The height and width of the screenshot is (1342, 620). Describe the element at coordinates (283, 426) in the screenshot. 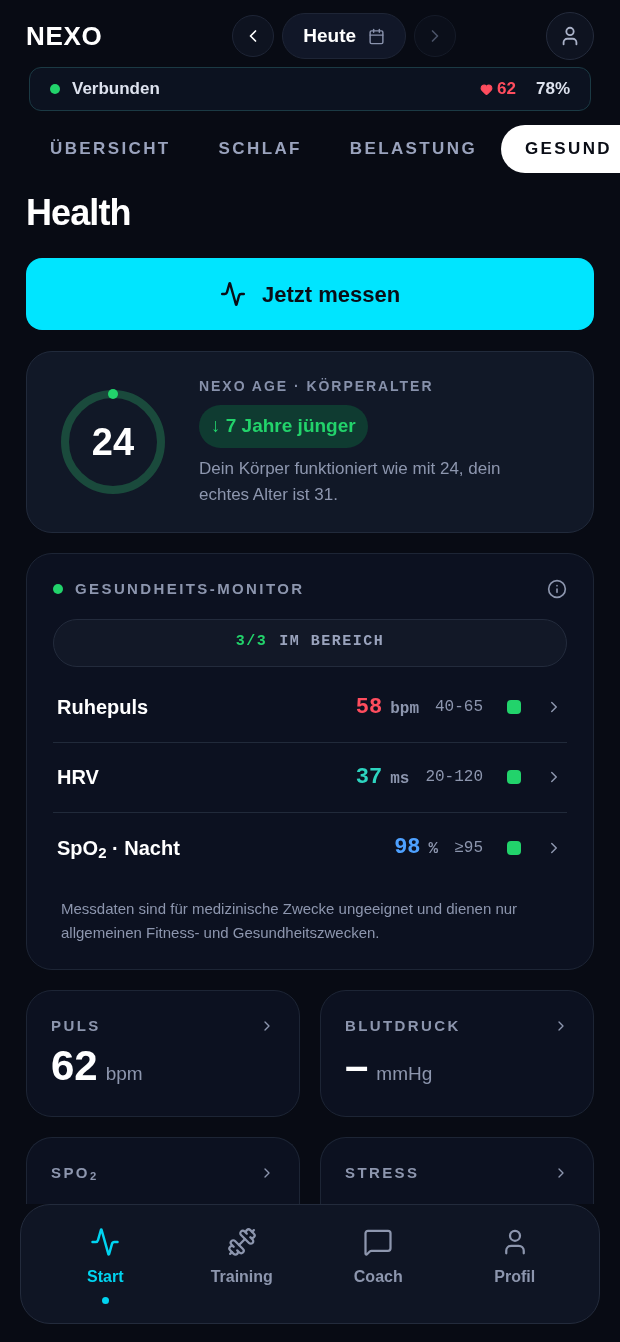

I see `younger-badge: ↓ 7 Jahre jünger` at that location.